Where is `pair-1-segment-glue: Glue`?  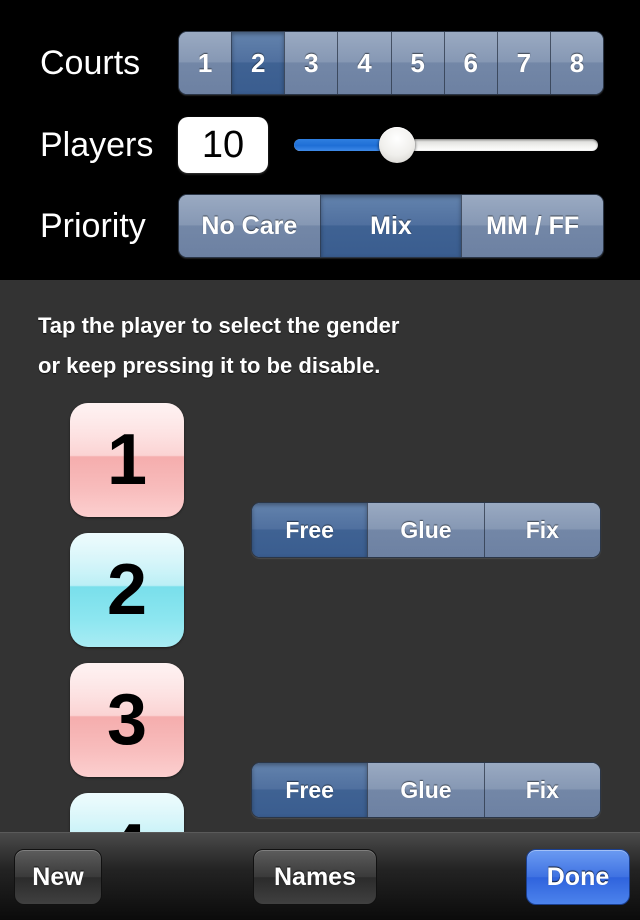 pair-1-segment-glue: Glue is located at coordinates (425, 530).